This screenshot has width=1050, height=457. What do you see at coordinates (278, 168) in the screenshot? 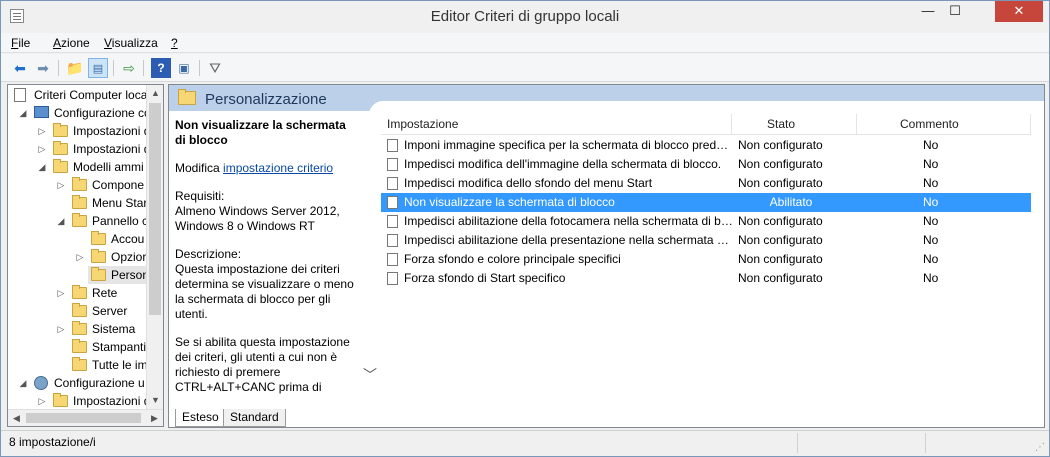
I see `edit-setting-link: impostazione criterio` at bounding box center [278, 168].